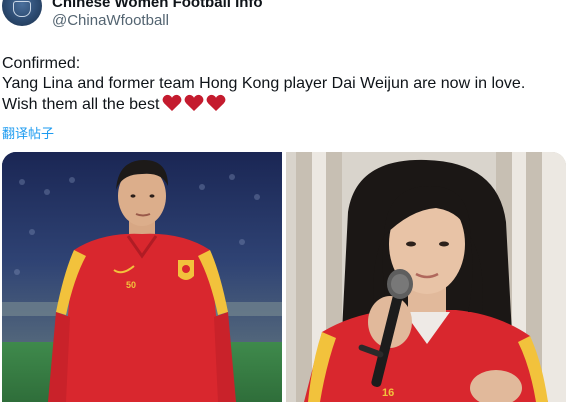 The image size is (572, 402). Describe the element at coordinates (388, 393) in the screenshot. I see `right-jersey-number: 16` at that location.